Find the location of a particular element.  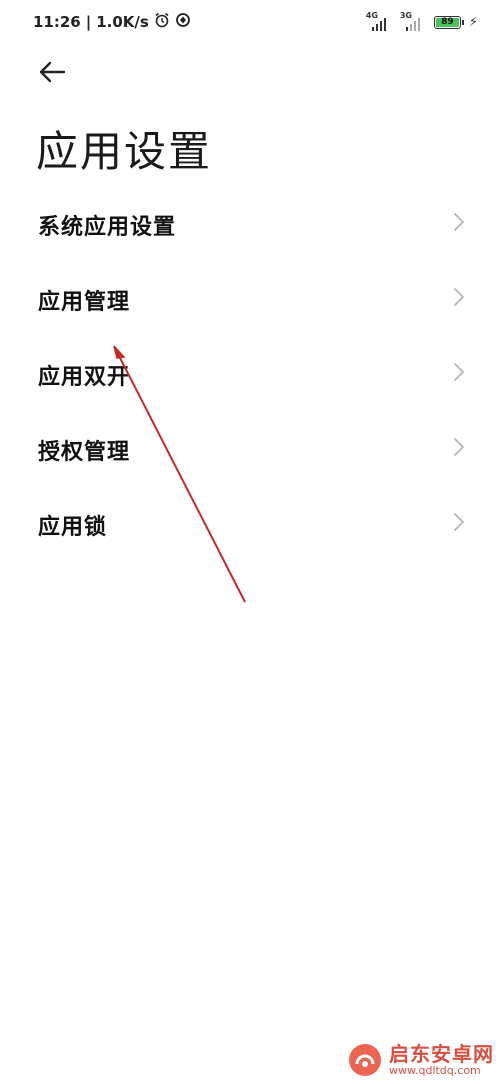

list-item-label: 应用锁 is located at coordinates (73, 527).